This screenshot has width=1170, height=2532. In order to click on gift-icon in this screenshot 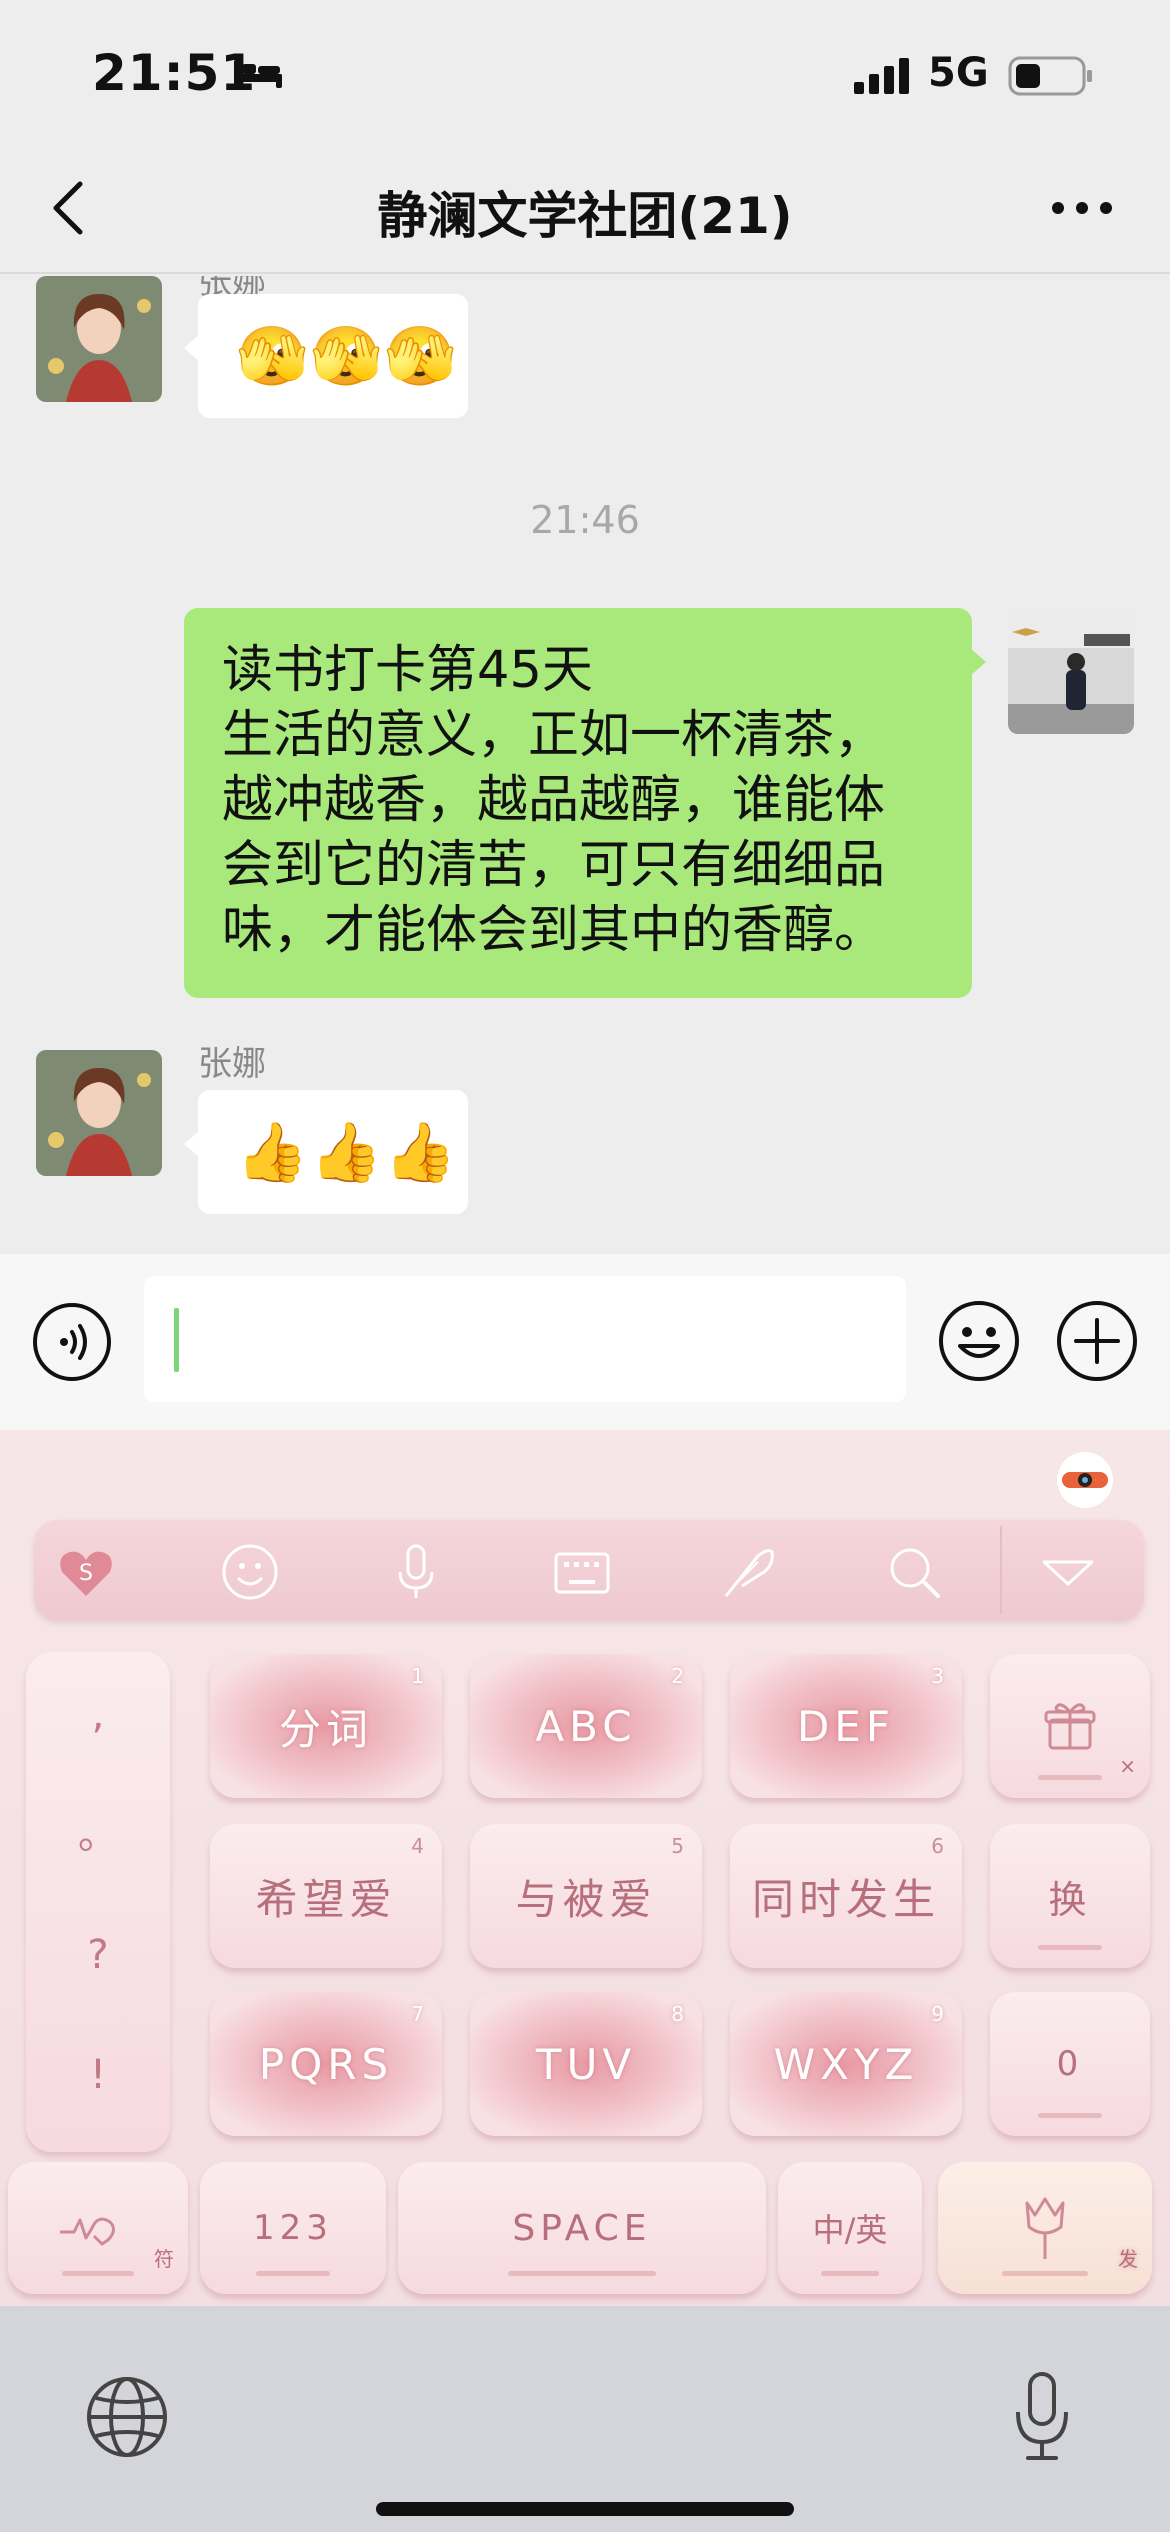, I will do `click(1070, 1726)`.